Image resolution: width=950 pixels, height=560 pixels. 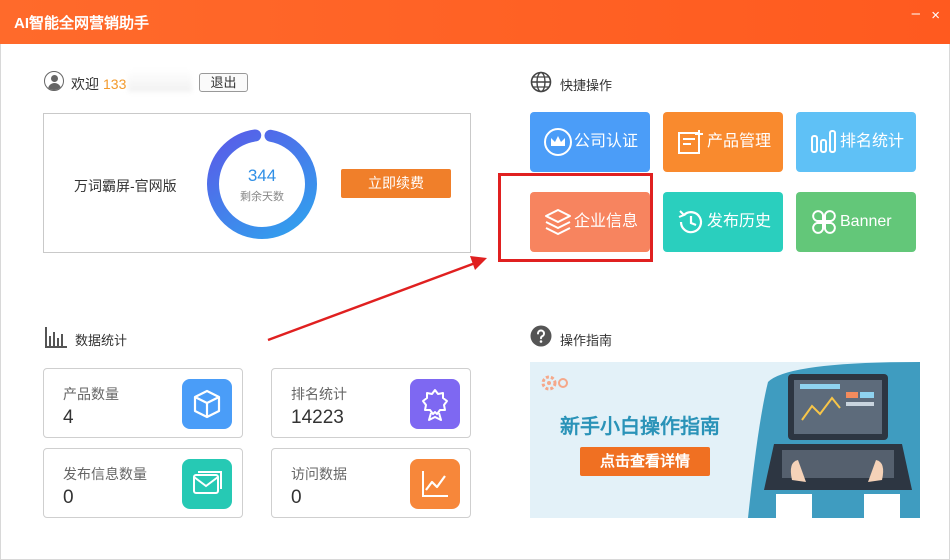 I want to click on app-title: AI智能全网营销助手, so click(x=82, y=23).